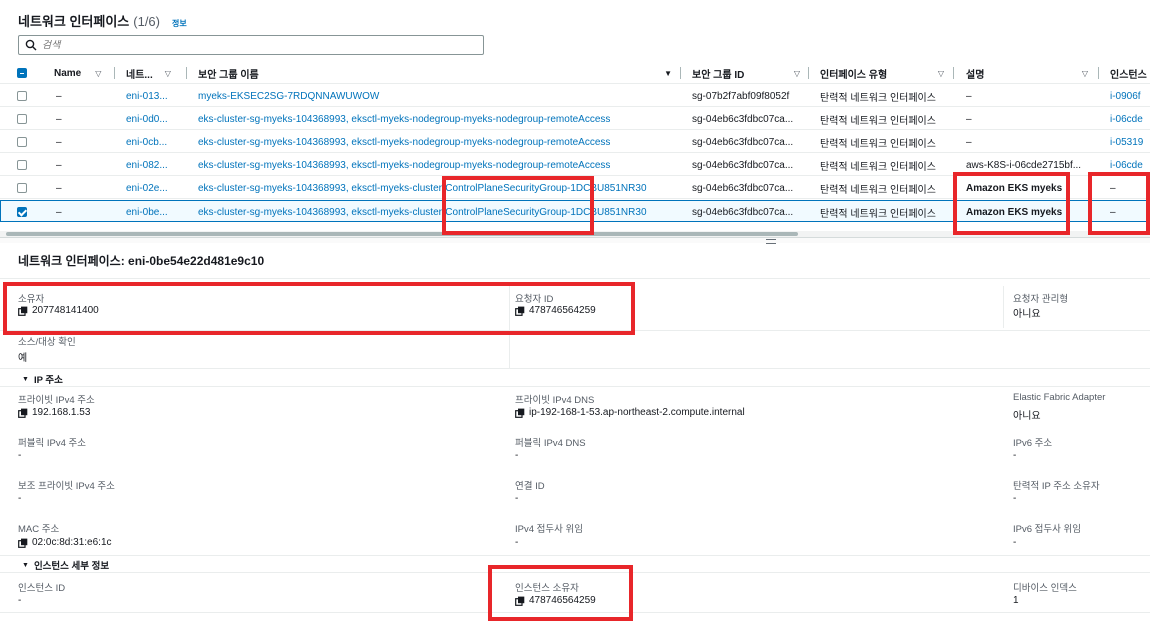  What do you see at coordinates (555, 600) in the screenshot?
I see `instance-owner-value: 478746564259` at bounding box center [555, 600].